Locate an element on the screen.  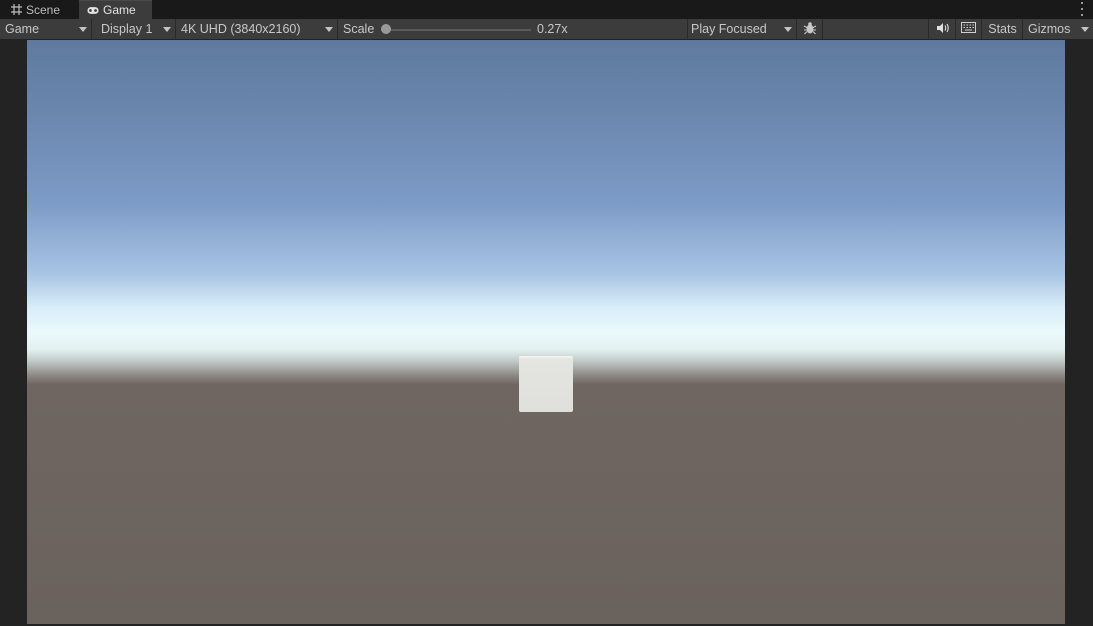
stats-label: Stats is located at coordinates (1002, 29).